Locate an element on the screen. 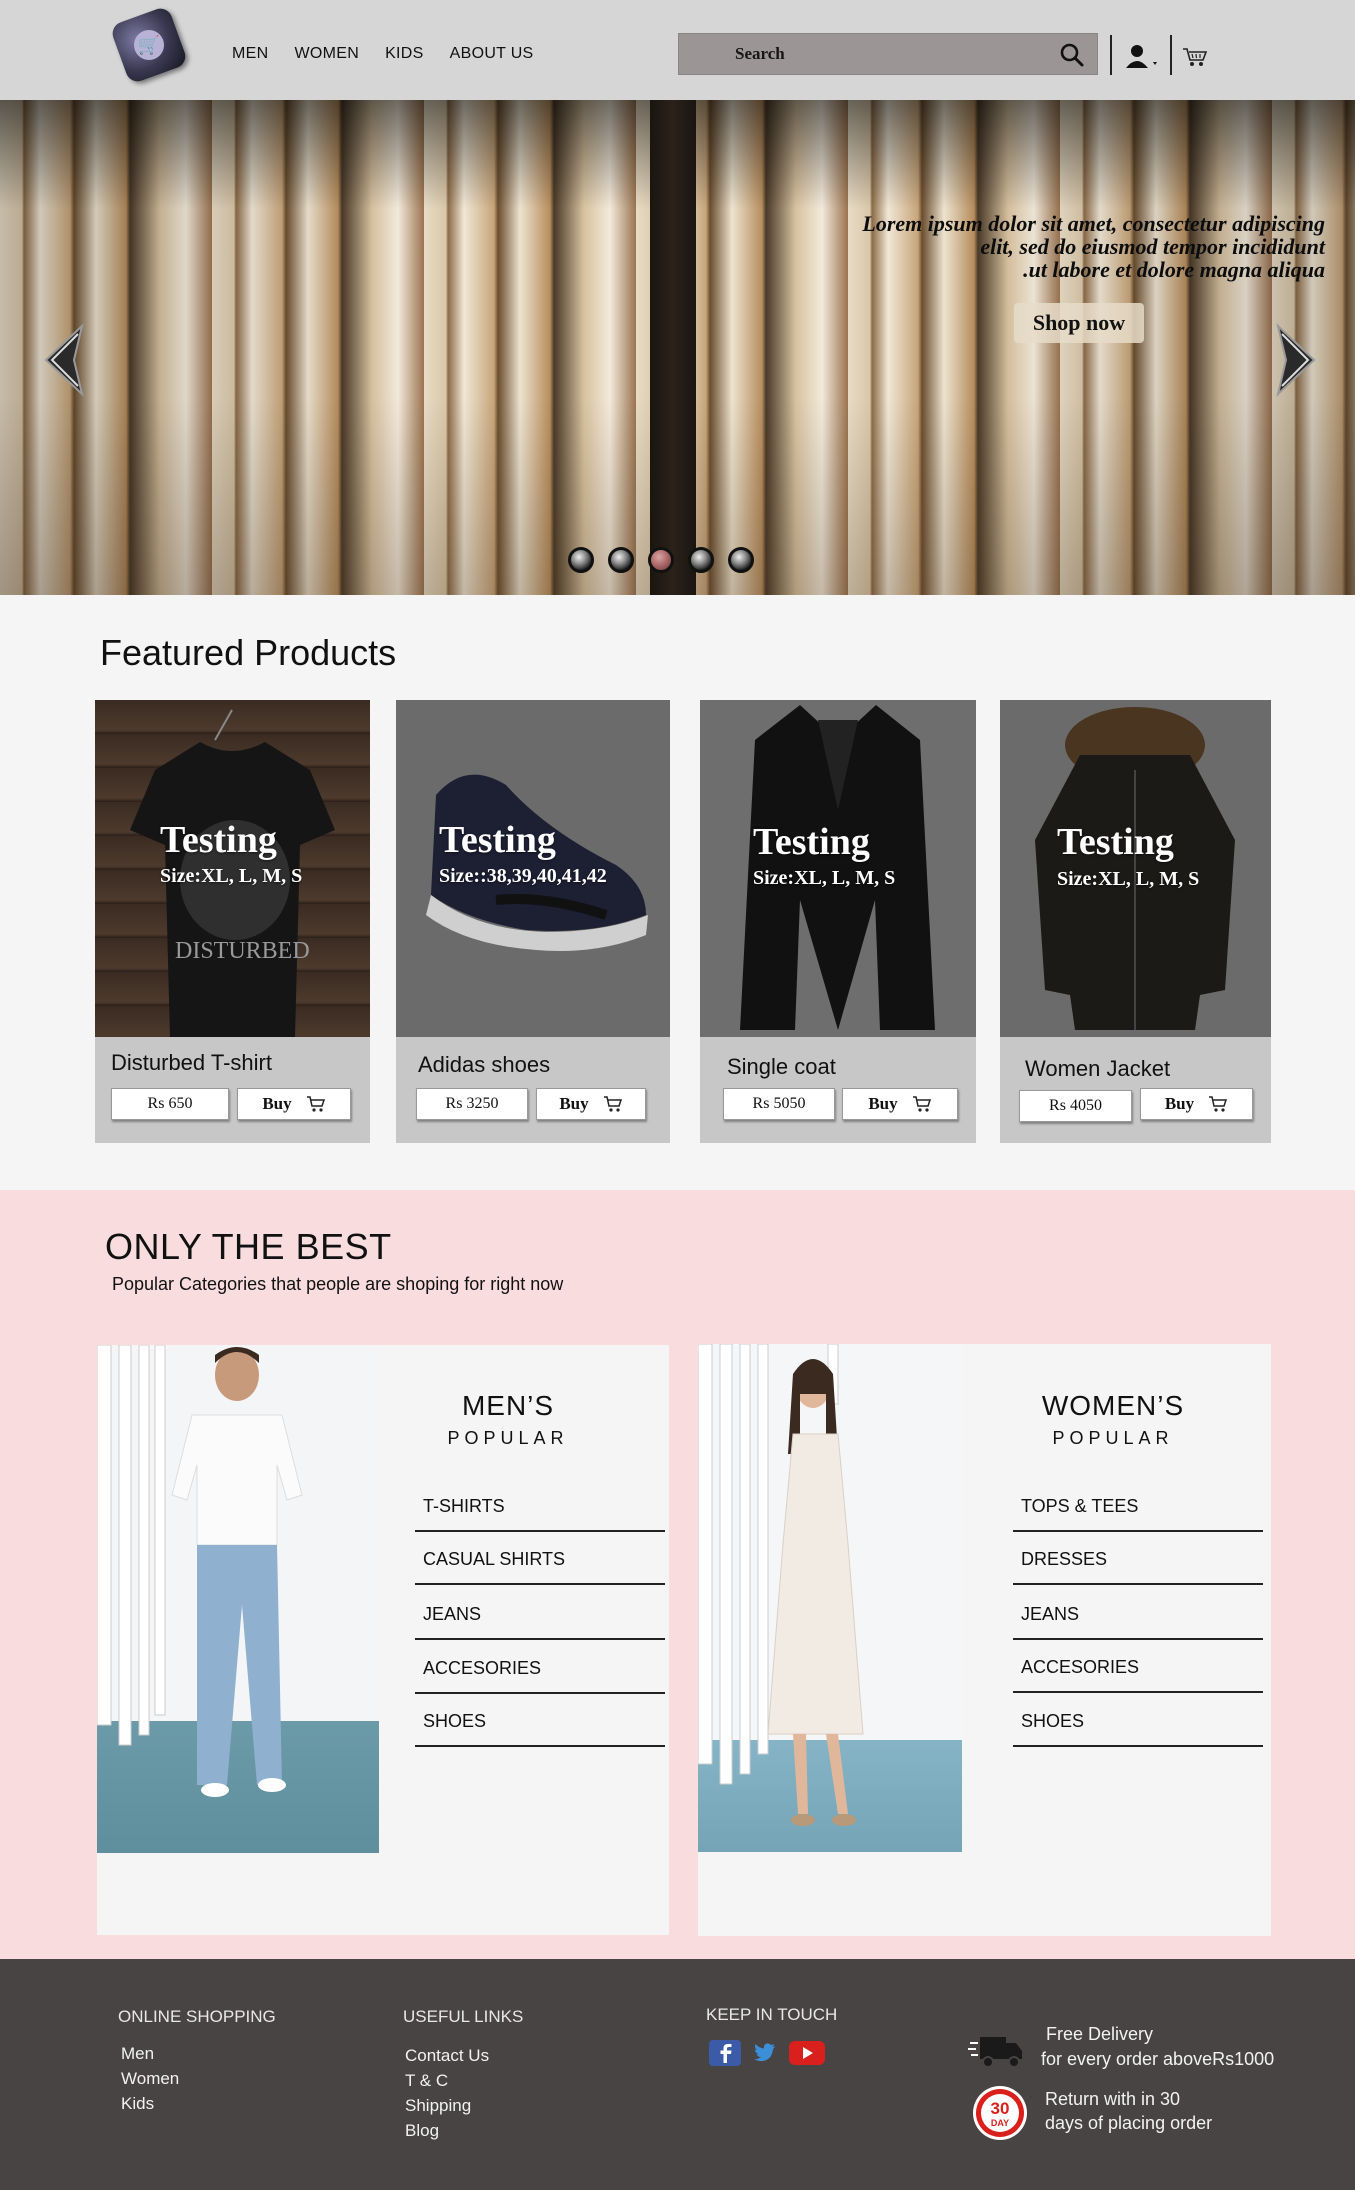  carousel-dot-active is located at coordinates (661, 560).